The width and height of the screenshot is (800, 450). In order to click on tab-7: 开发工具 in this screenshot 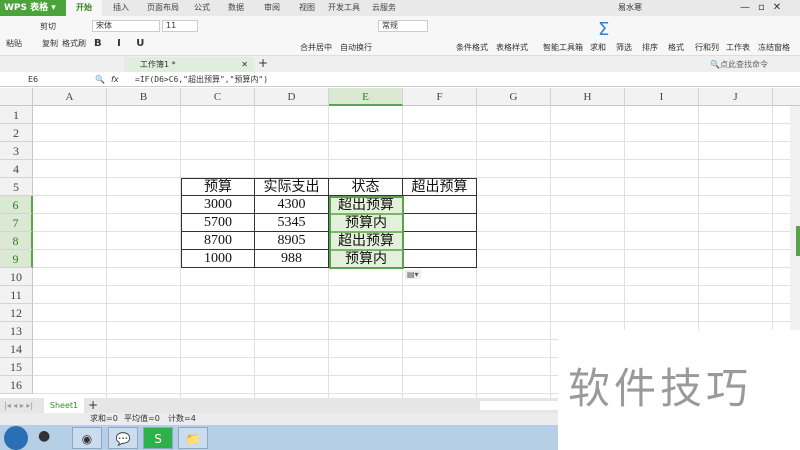, I will do `click(344, 8)`.